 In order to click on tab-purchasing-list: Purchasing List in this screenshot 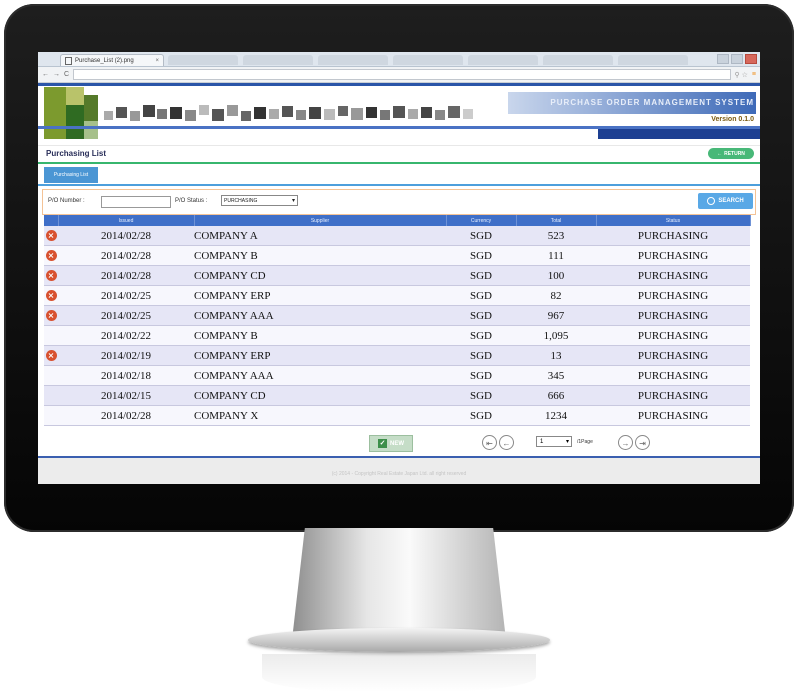, I will do `click(71, 175)`.